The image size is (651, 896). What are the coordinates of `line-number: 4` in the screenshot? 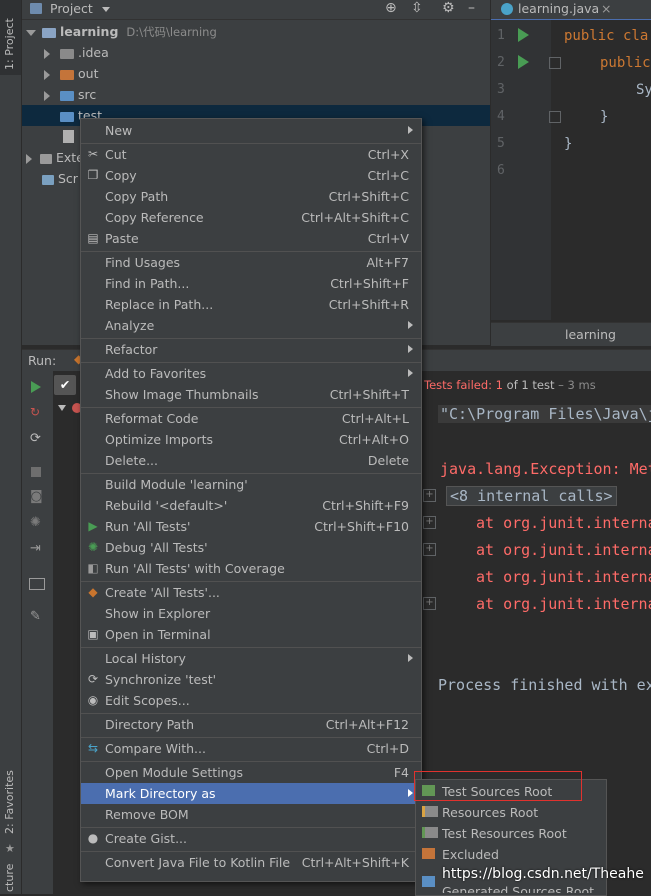 It's located at (501, 116).